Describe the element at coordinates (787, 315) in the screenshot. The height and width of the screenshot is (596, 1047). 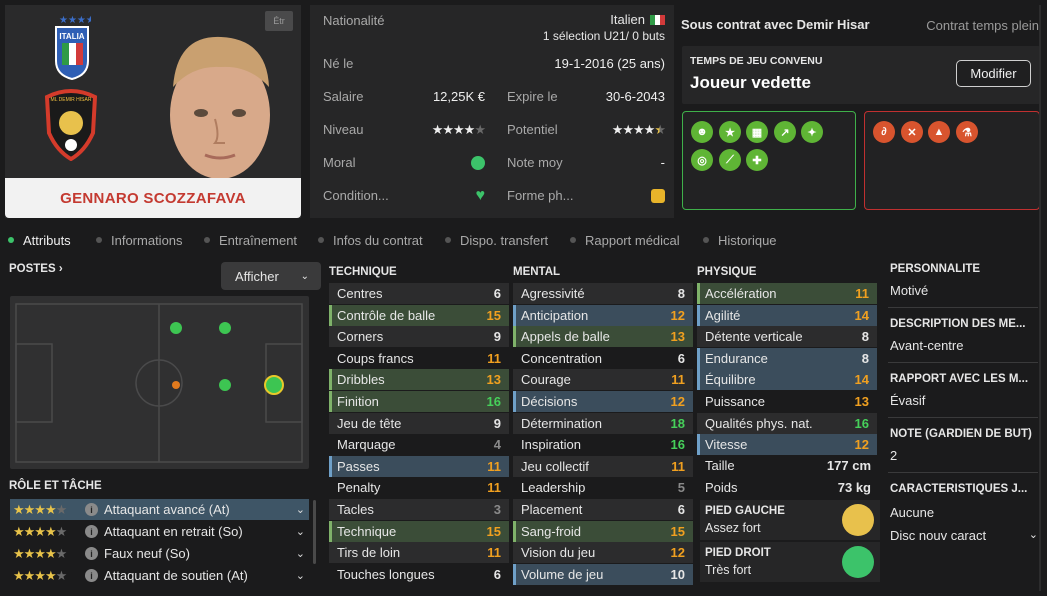
I see `attribute-row: Agilité 14` at that location.